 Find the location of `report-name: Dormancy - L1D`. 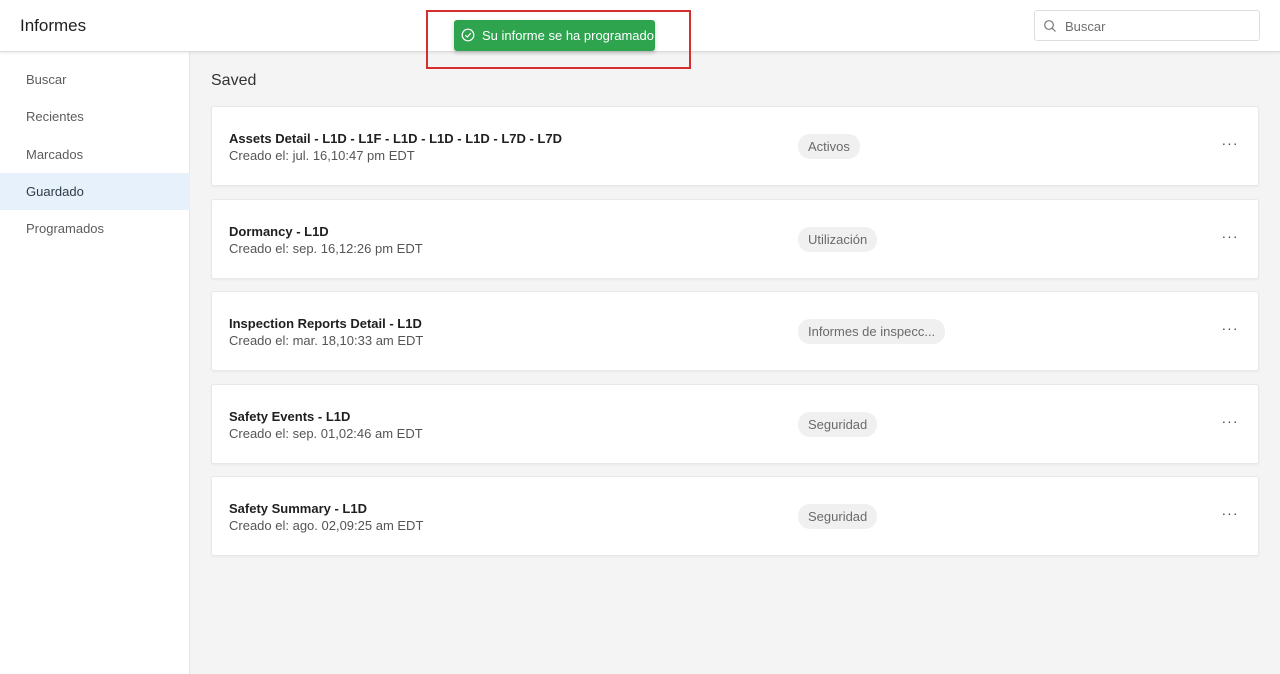

report-name: Dormancy - L1D is located at coordinates (279, 231).